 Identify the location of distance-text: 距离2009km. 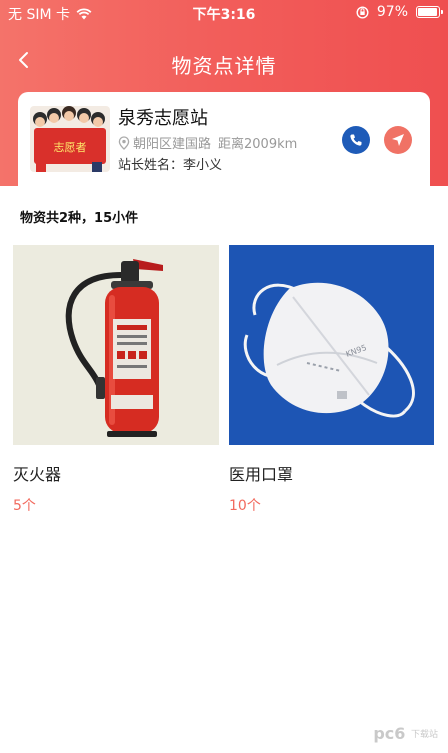
(258, 144).